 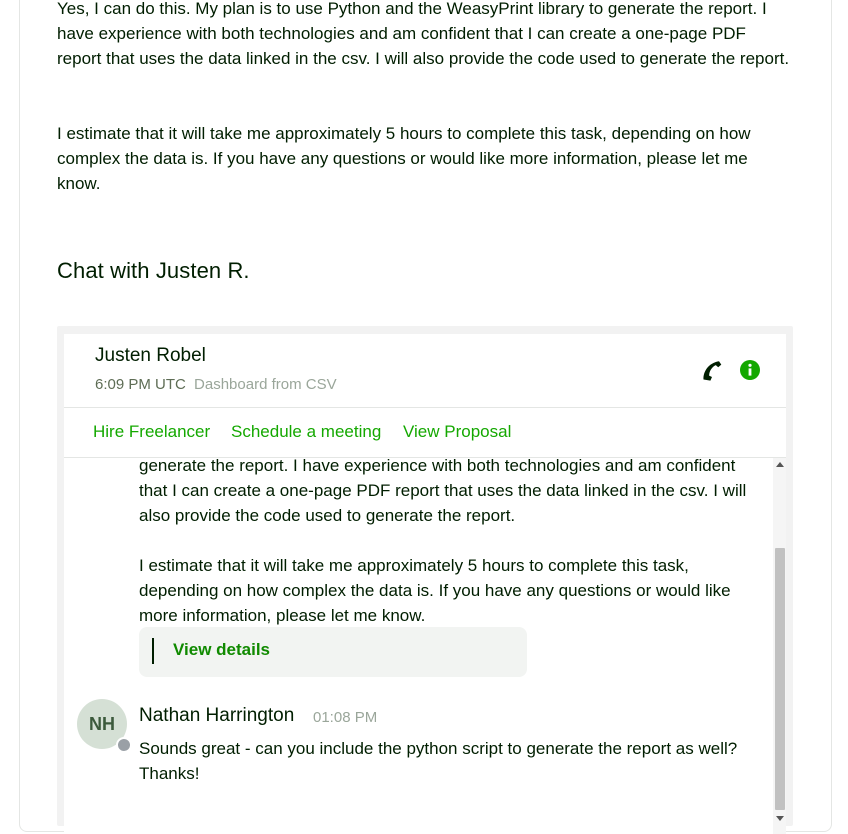 I want to click on quote-bar, so click(x=153, y=651).